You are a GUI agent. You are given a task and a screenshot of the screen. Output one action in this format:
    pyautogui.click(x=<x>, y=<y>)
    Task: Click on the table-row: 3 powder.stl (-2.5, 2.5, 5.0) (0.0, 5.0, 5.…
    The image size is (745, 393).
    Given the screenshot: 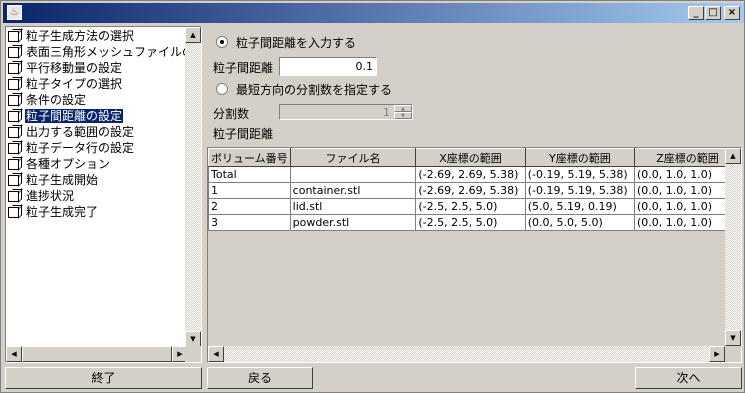 What is the action you would take?
    pyautogui.click(x=474, y=222)
    